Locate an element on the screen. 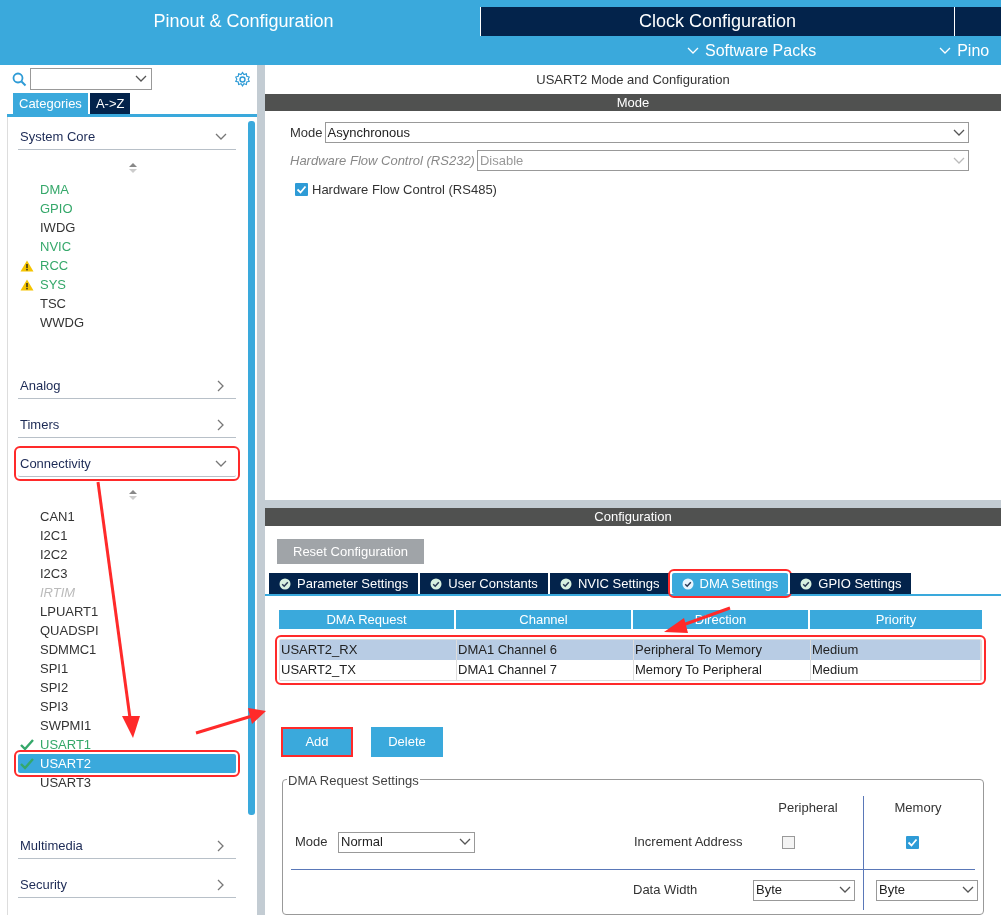  table-cell: USART2_TX is located at coordinates (368, 670).